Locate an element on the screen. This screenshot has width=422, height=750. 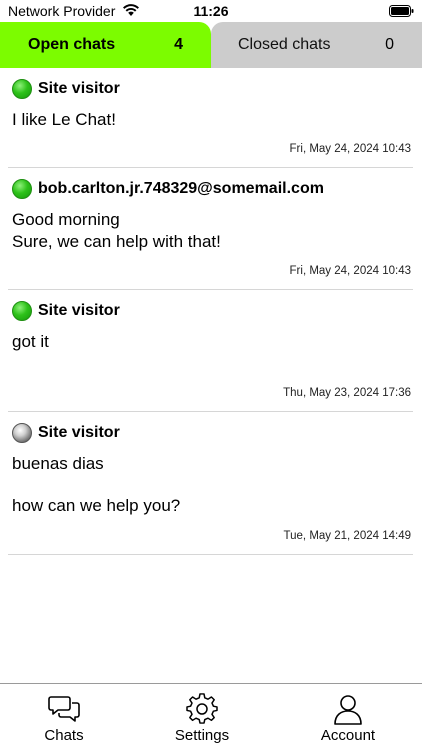
nav-settings-label: Settings is located at coordinates (202, 735).